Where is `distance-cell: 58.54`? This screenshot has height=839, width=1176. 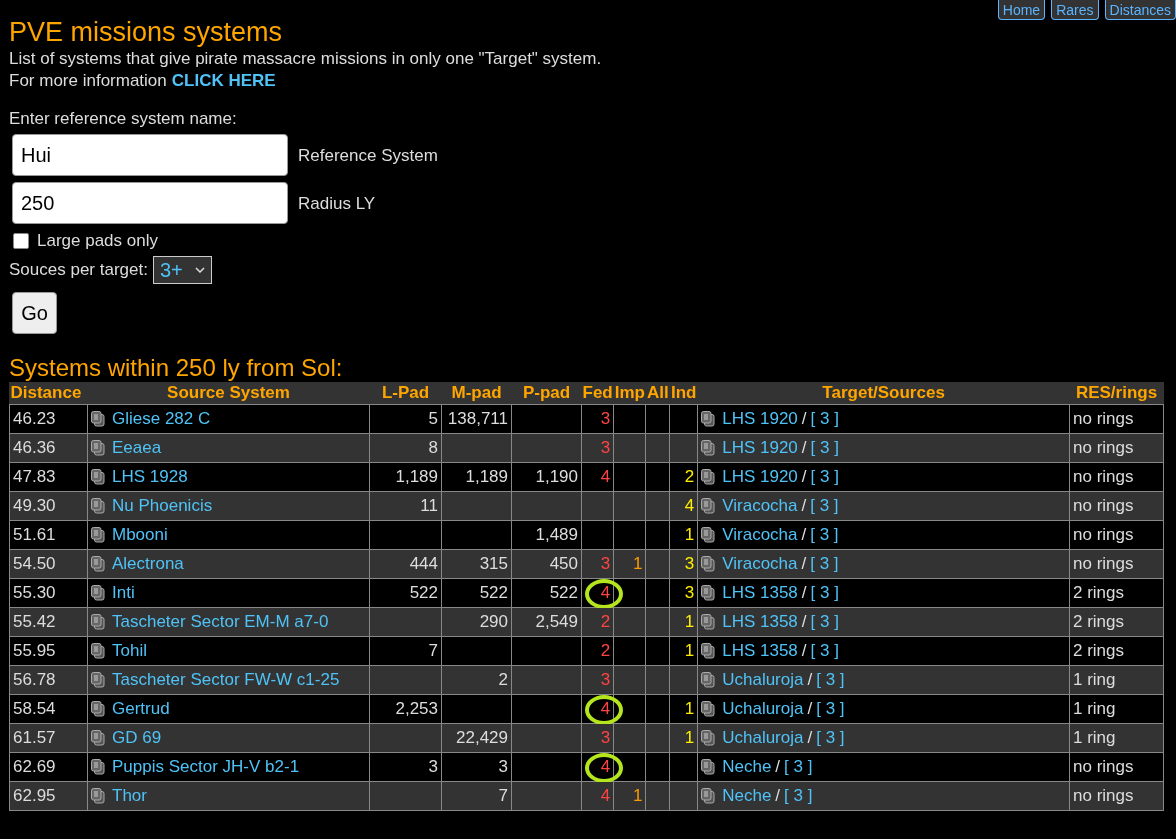 distance-cell: 58.54 is located at coordinates (48, 709).